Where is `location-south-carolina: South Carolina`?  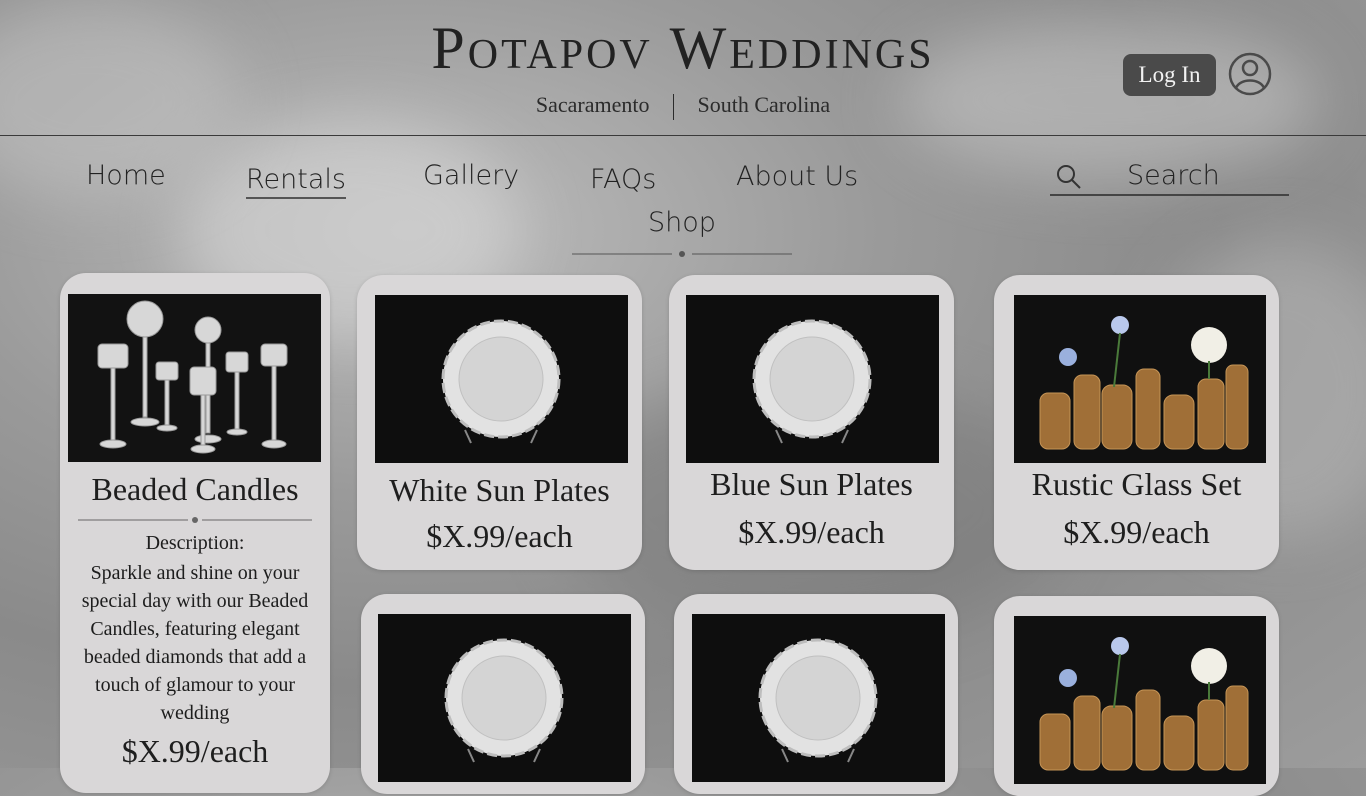 location-south-carolina: South Carolina is located at coordinates (764, 104).